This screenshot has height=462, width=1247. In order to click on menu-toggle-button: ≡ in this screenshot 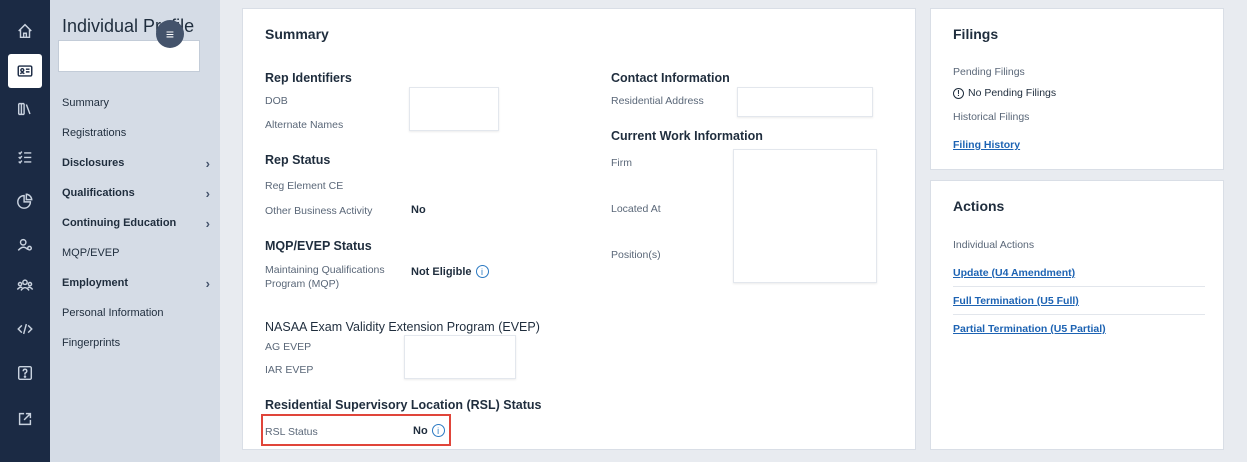, I will do `click(170, 34)`.